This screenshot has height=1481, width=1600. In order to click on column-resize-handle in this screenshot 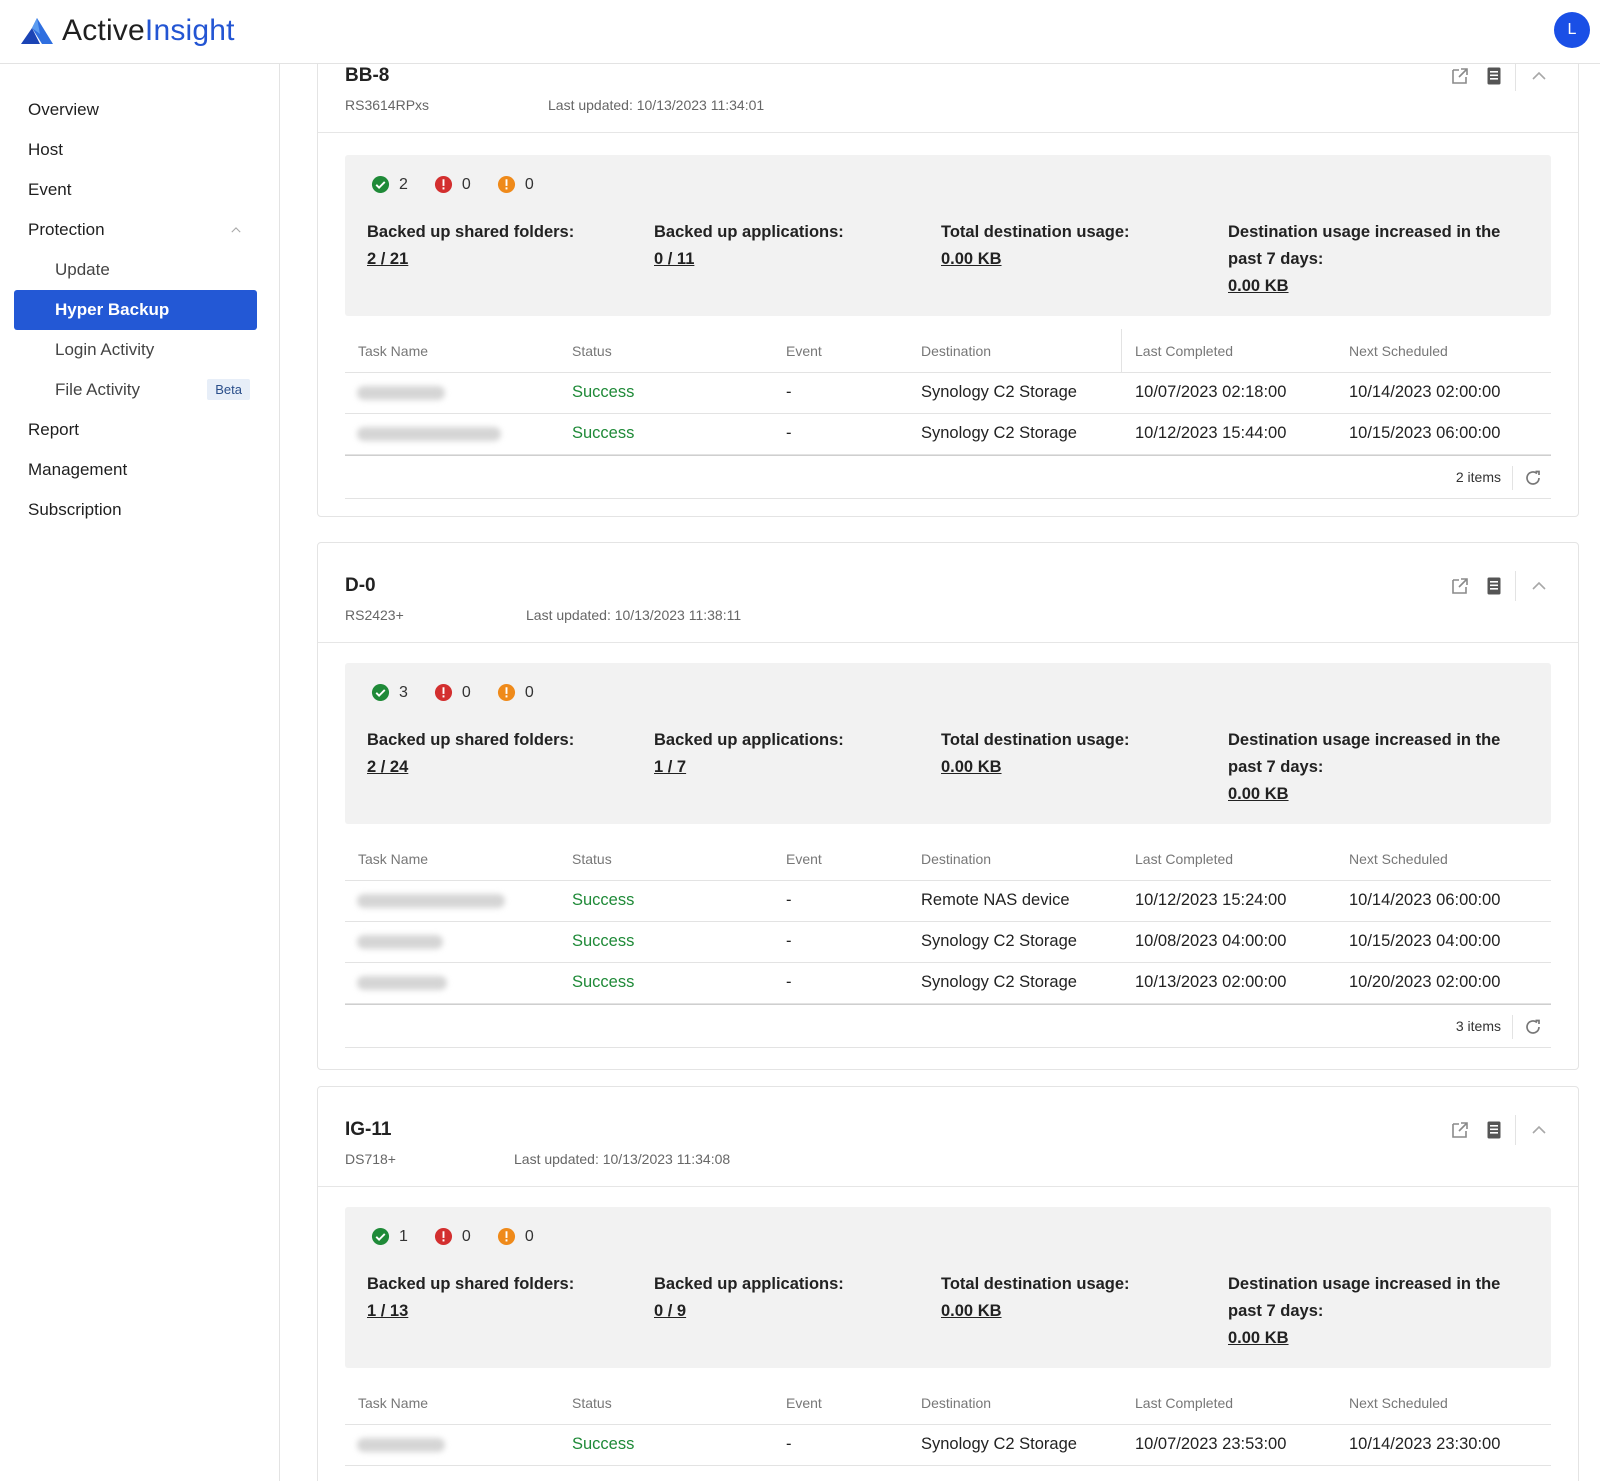, I will do `click(1121, 351)`.